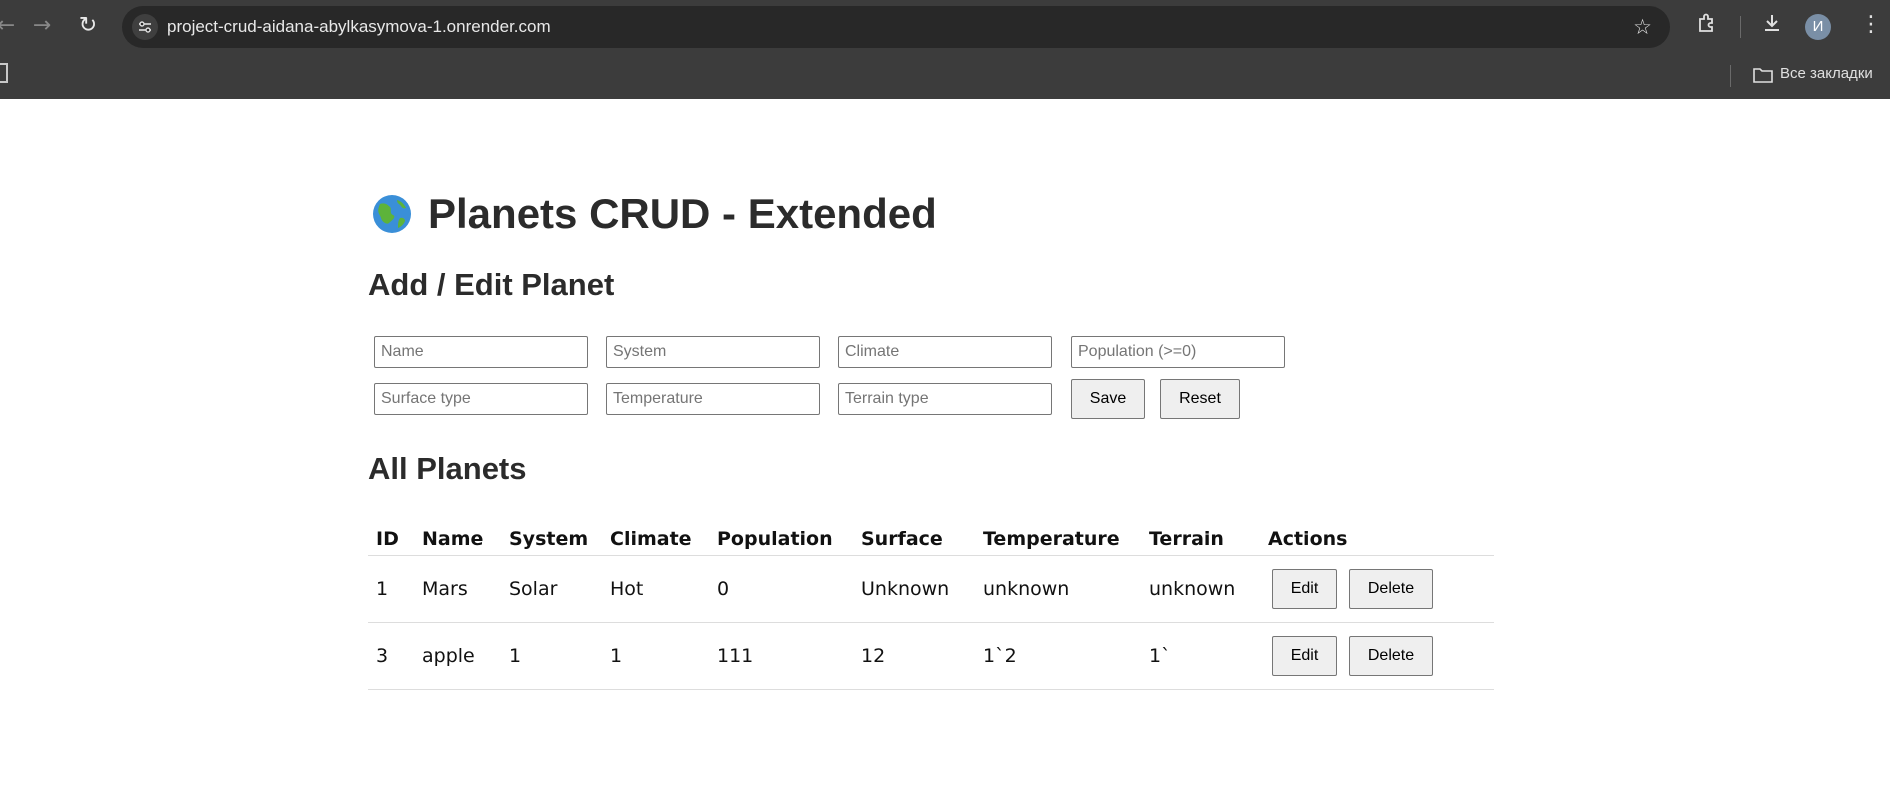  I want to click on toolbar-divider, so click(1740, 27).